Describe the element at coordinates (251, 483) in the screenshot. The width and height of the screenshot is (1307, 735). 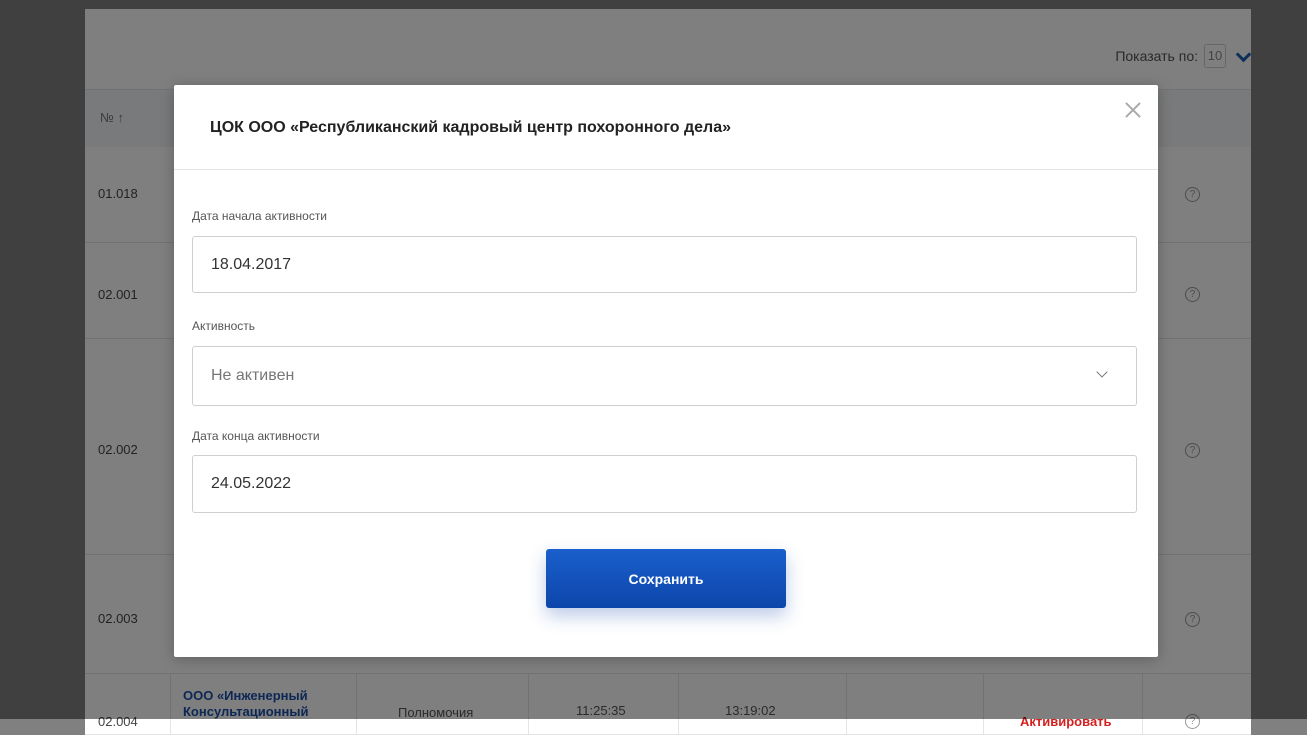
I see `end-date-value: 24.05.2022` at that location.